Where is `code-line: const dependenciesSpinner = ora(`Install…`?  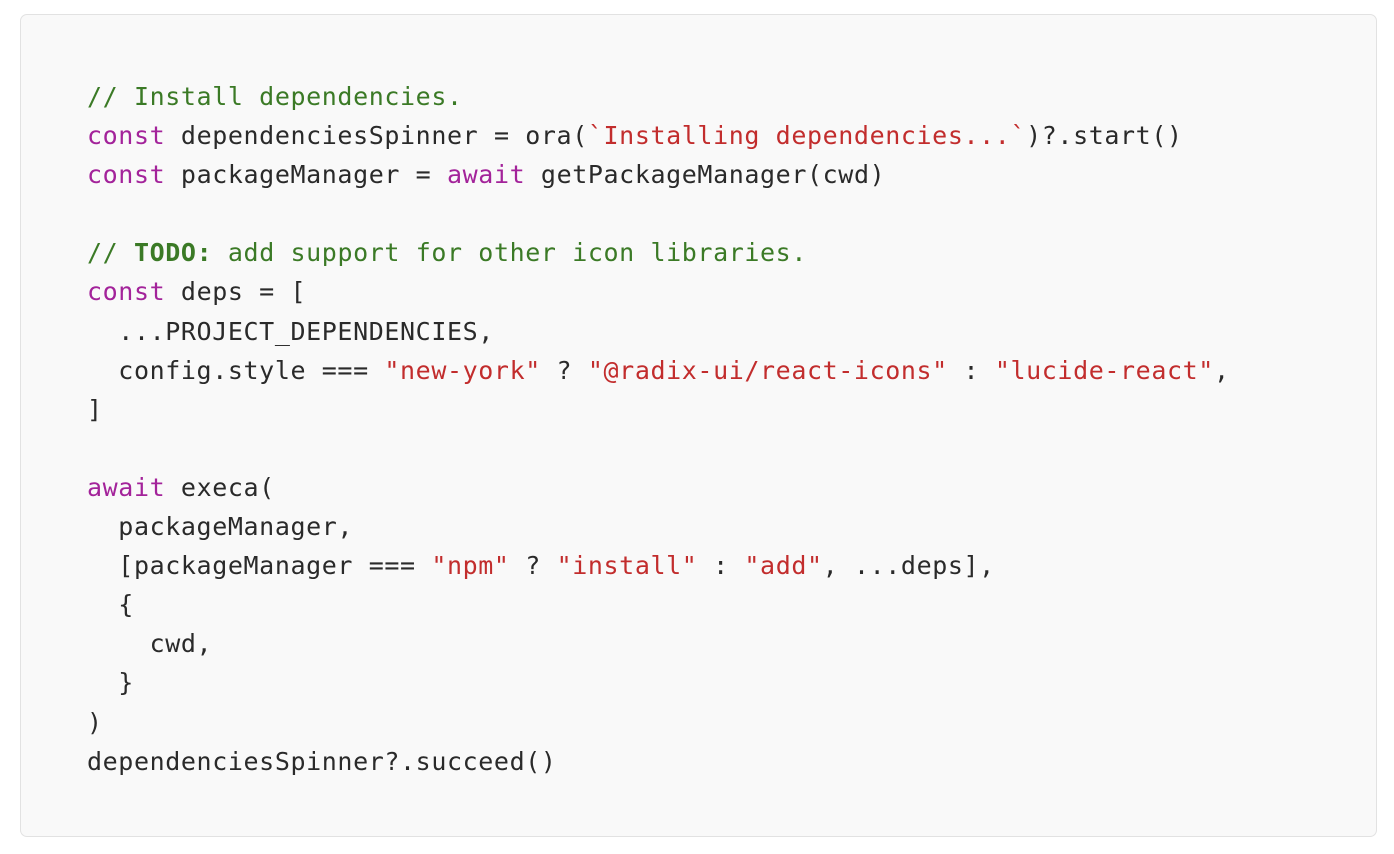 code-line: const dependenciesSpinner = ora(`Install… is located at coordinates (658, 135).